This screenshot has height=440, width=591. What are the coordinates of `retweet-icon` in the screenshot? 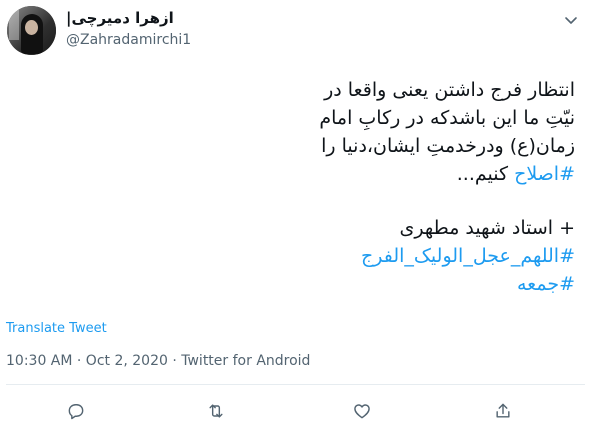 It's located at (216, 411).